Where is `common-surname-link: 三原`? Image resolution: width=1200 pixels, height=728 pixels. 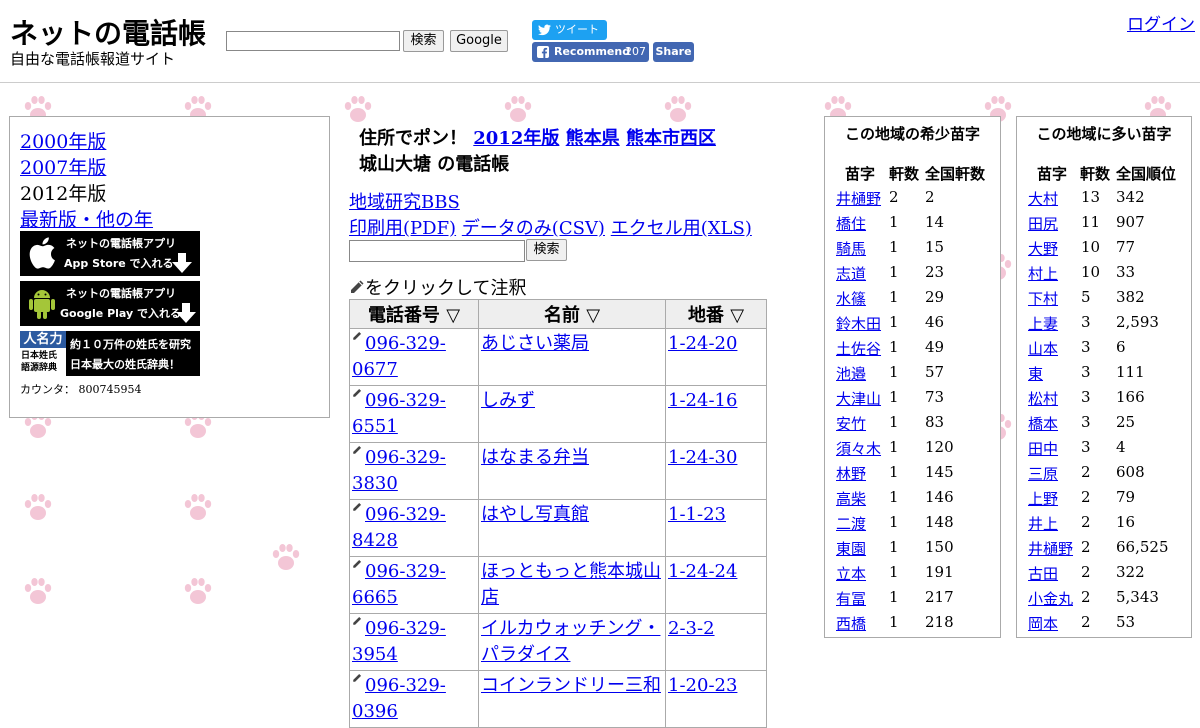 common-surname-link: 三原 is located at coordinates (1043, 473).